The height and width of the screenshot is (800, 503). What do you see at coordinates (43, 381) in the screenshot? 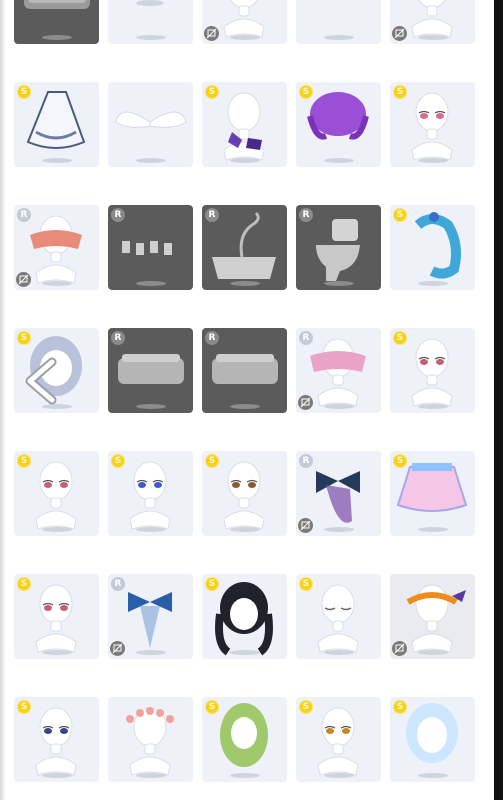
I see `chevron-left-icon` at bounding box center [43, 381].